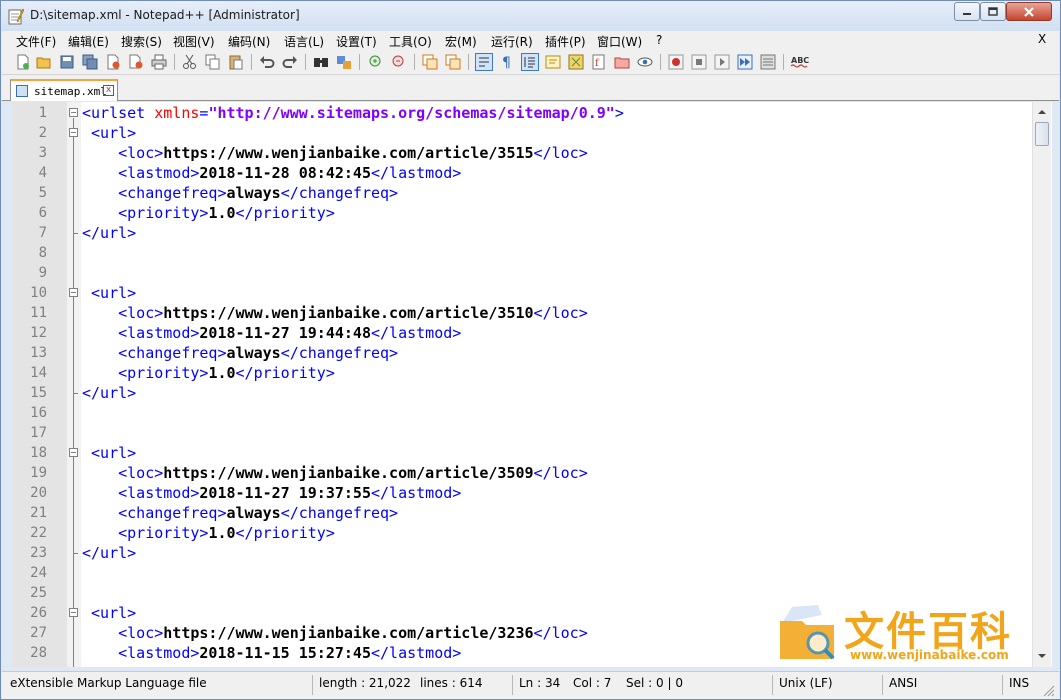 This screenshot has height=700, width=1061. Describe the element at coordinates (344, 62) in the screenshot. I see `replace-button` at that location.